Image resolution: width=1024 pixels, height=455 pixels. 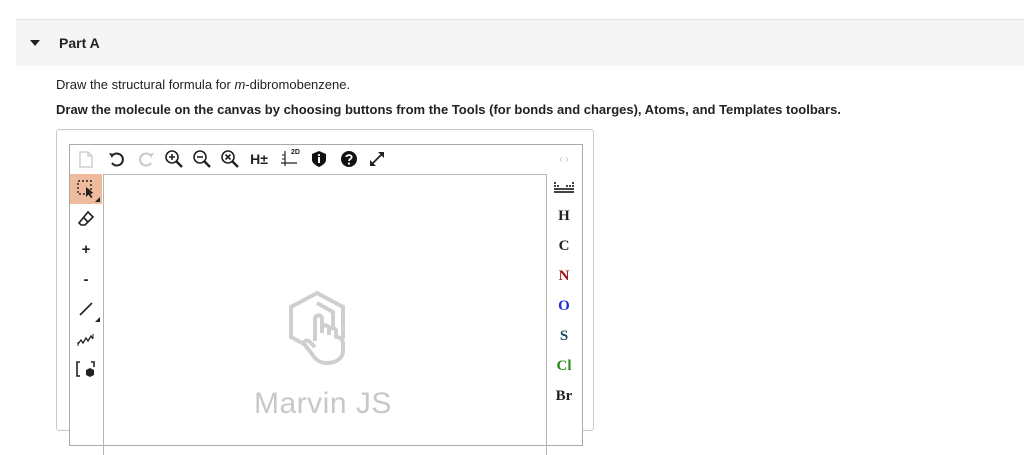 I want to click on zoom-out-button, so click(x=202, y=159).